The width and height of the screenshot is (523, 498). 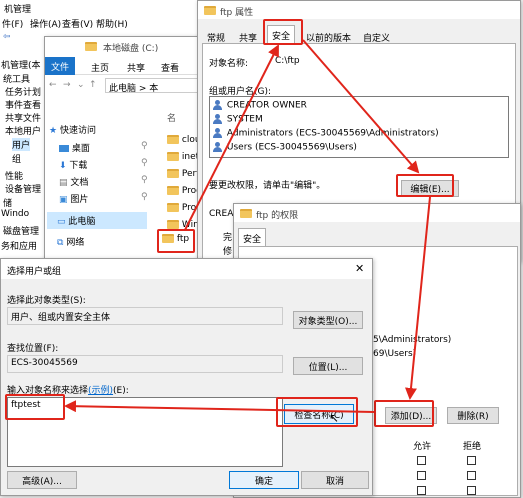 What do you see at coordinates (237, 13) in the screenshot?
I see `properties-title: ftp 属性` at bounding box center [237, 13].